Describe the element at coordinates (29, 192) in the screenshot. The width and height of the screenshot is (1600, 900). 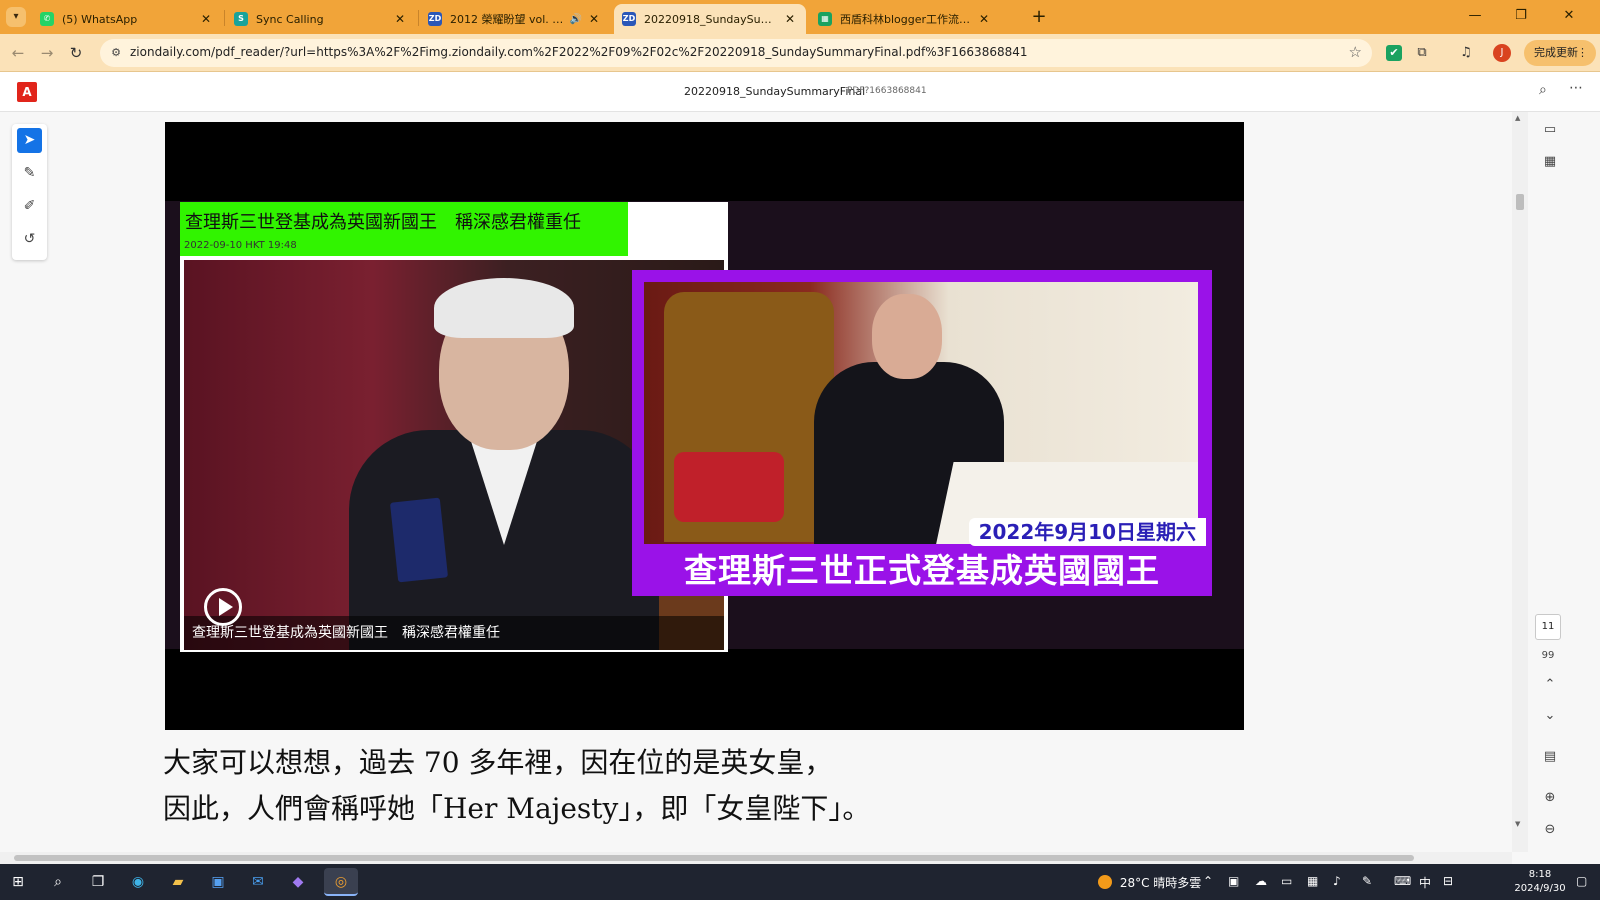
I see `annotation-toolbar: ➤ ✎ ✐ ↺` at that location.